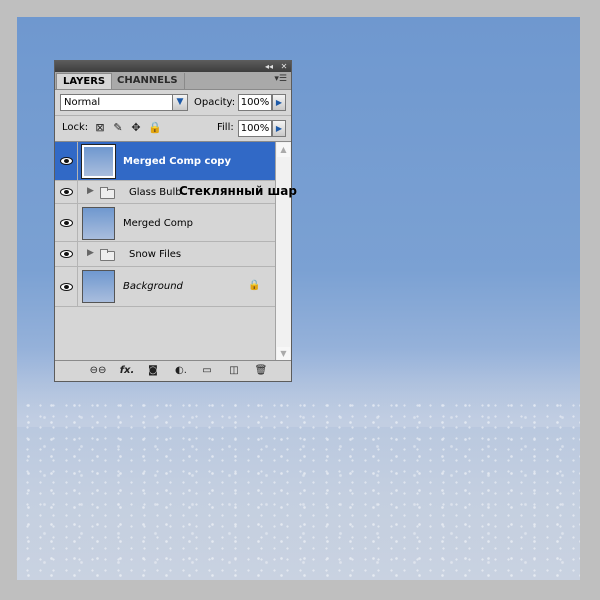 The image size is (600, 600). I want to click on annotation-caption: Стеклянный шар, so click(238, 191).